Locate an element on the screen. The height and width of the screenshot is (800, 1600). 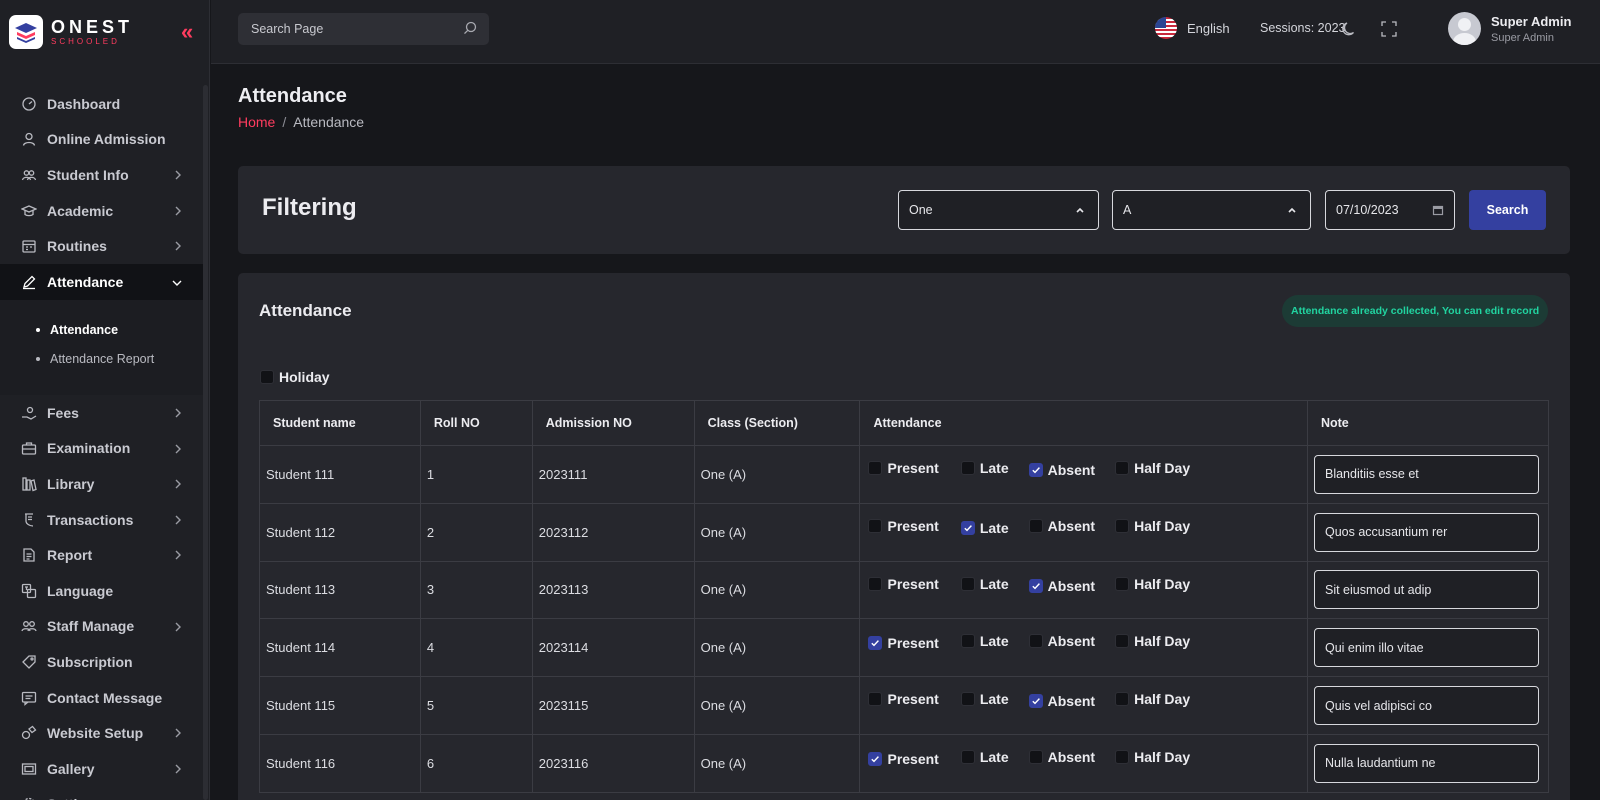
holiday-checkbox: Holiday is located at coordinates (295, 377).